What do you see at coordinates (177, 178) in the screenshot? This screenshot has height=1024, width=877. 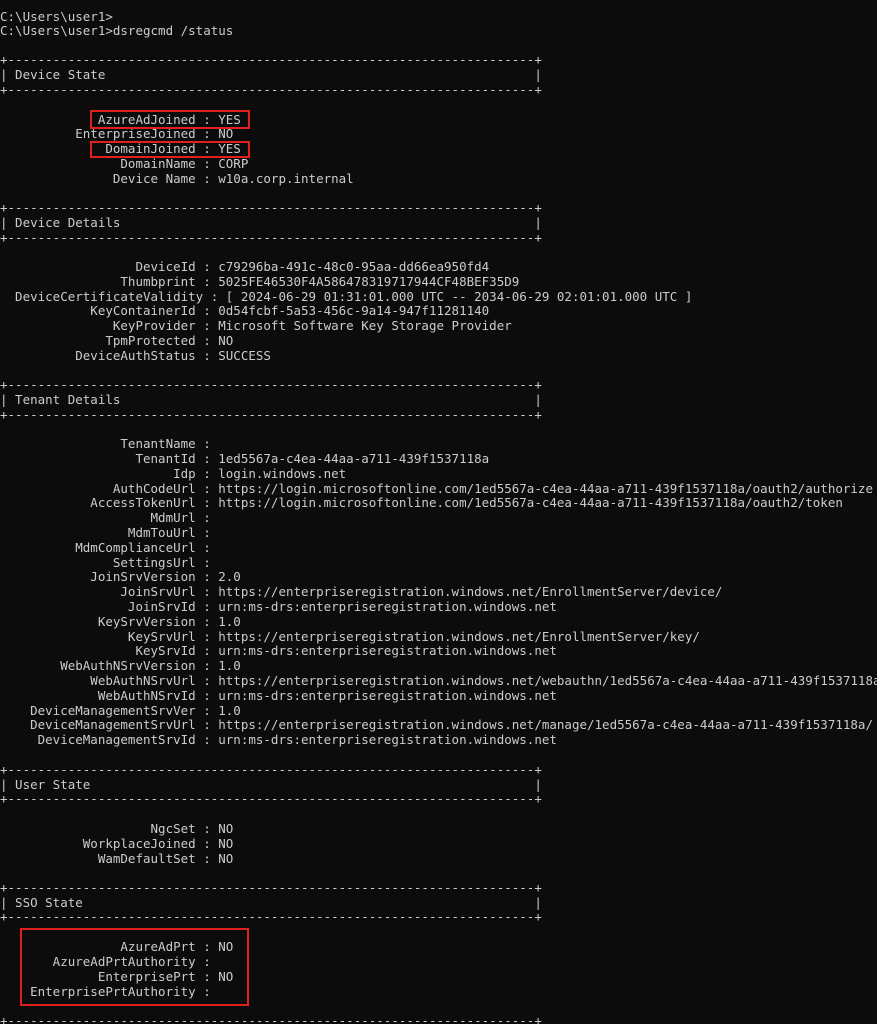 I see `status-row: Device Name : w10a.corp.internal` at bounding box center [177, 178].